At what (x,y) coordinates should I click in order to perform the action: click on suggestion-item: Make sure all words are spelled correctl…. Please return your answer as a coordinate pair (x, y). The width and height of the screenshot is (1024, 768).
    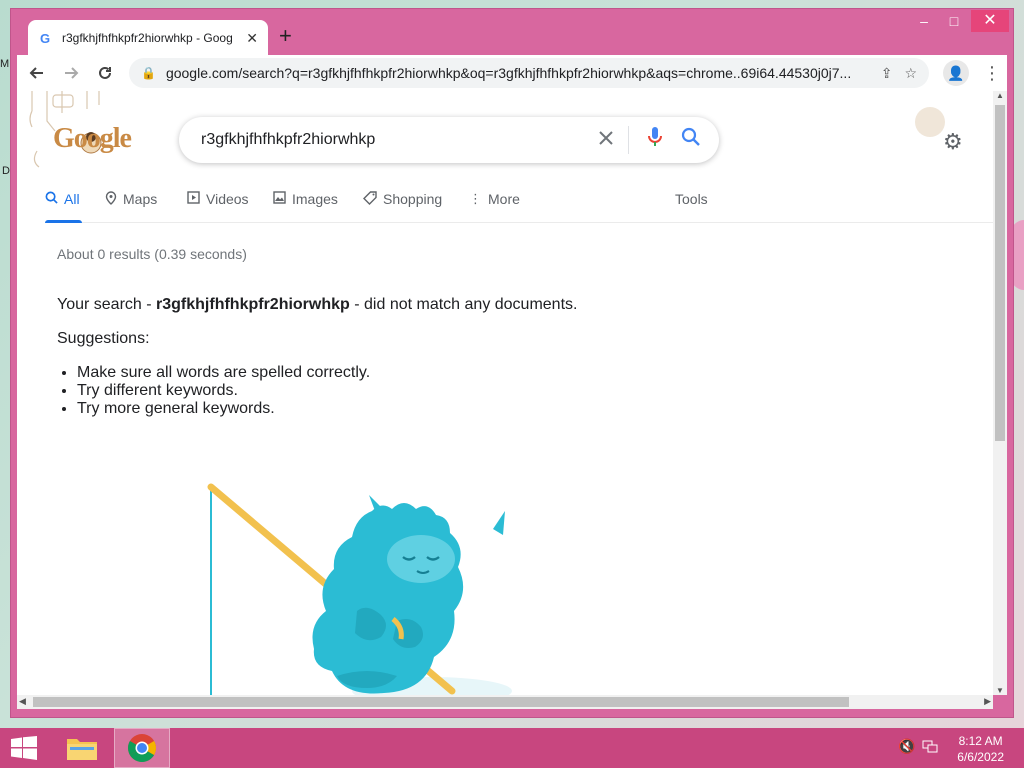
    Looking at the image, I should click on (223, 373).